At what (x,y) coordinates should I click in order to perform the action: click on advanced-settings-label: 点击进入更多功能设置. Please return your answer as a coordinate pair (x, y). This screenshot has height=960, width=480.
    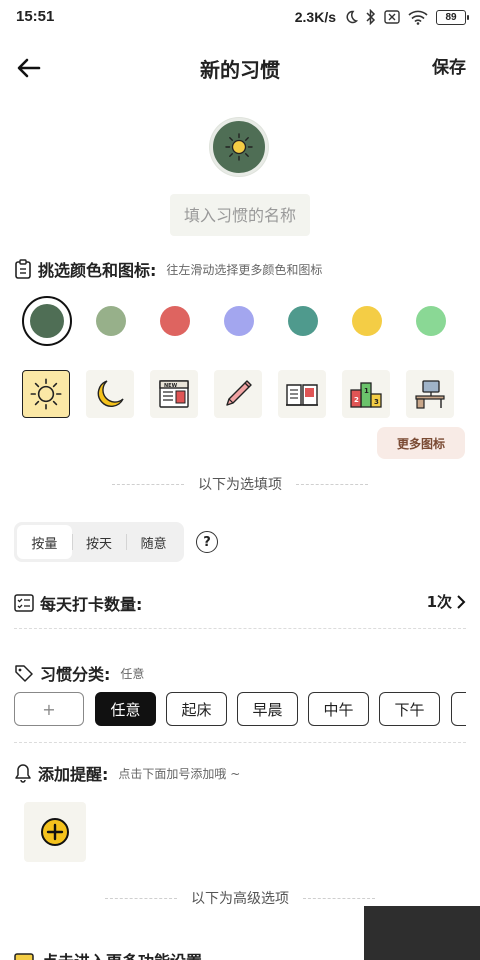
    Looking at the image, I should click on (122, 954).